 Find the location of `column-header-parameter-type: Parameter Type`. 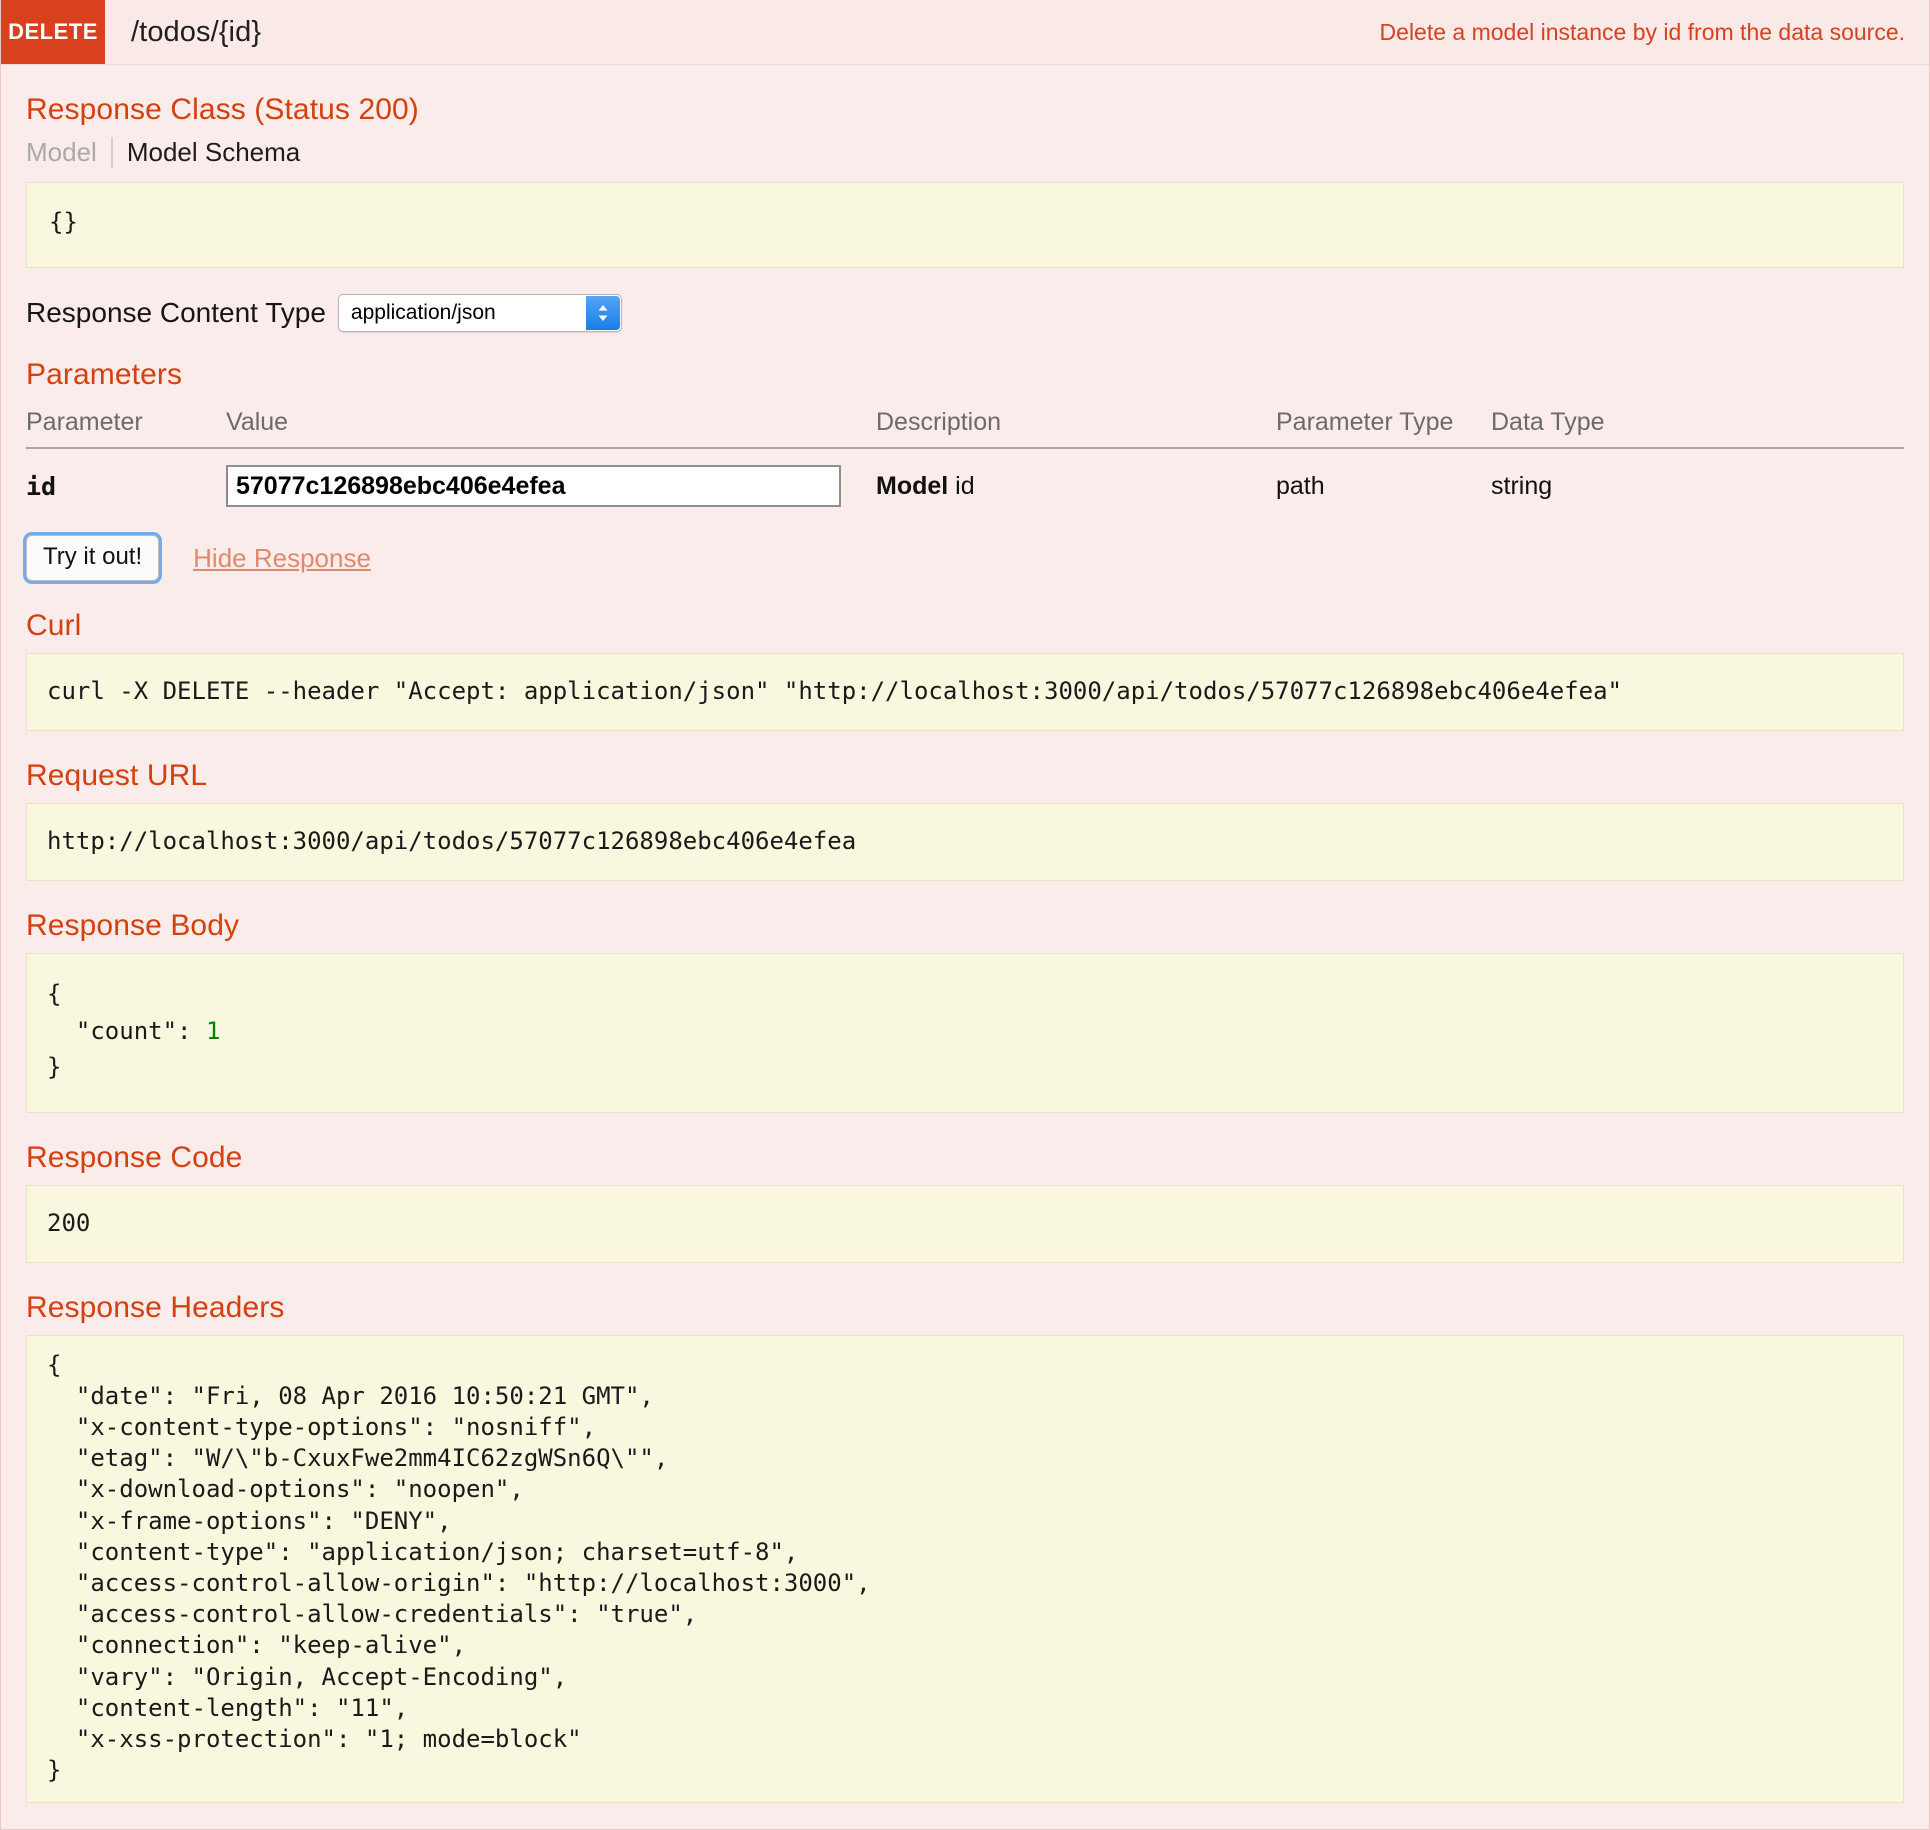

column-header-parameter-type: Parameter Type is located at coordinates (1383, 426).